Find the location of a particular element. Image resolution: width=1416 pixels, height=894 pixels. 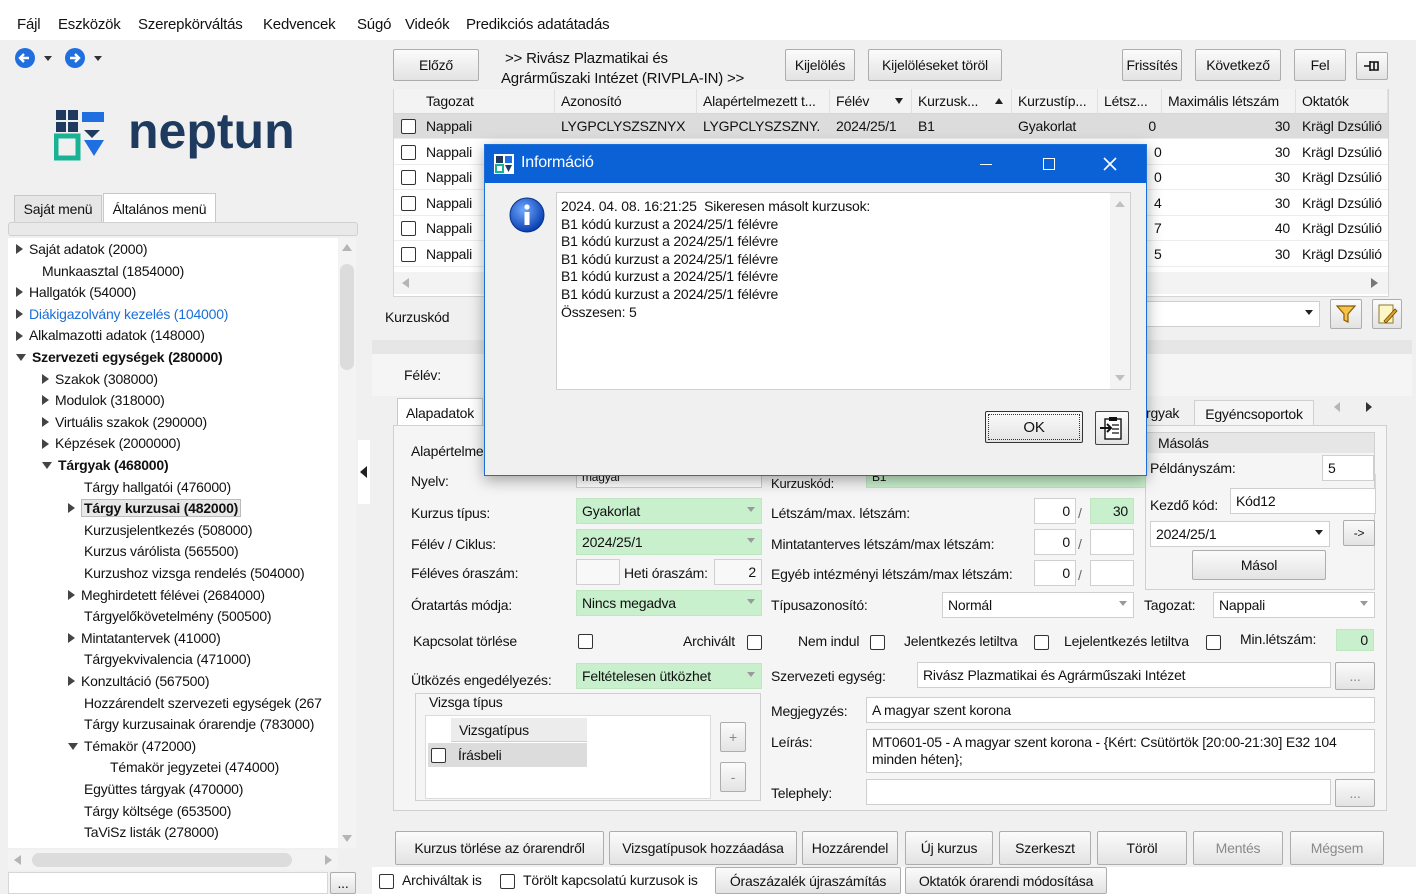

refresh-button: Frissítés is located at coordinates (1152, 65).